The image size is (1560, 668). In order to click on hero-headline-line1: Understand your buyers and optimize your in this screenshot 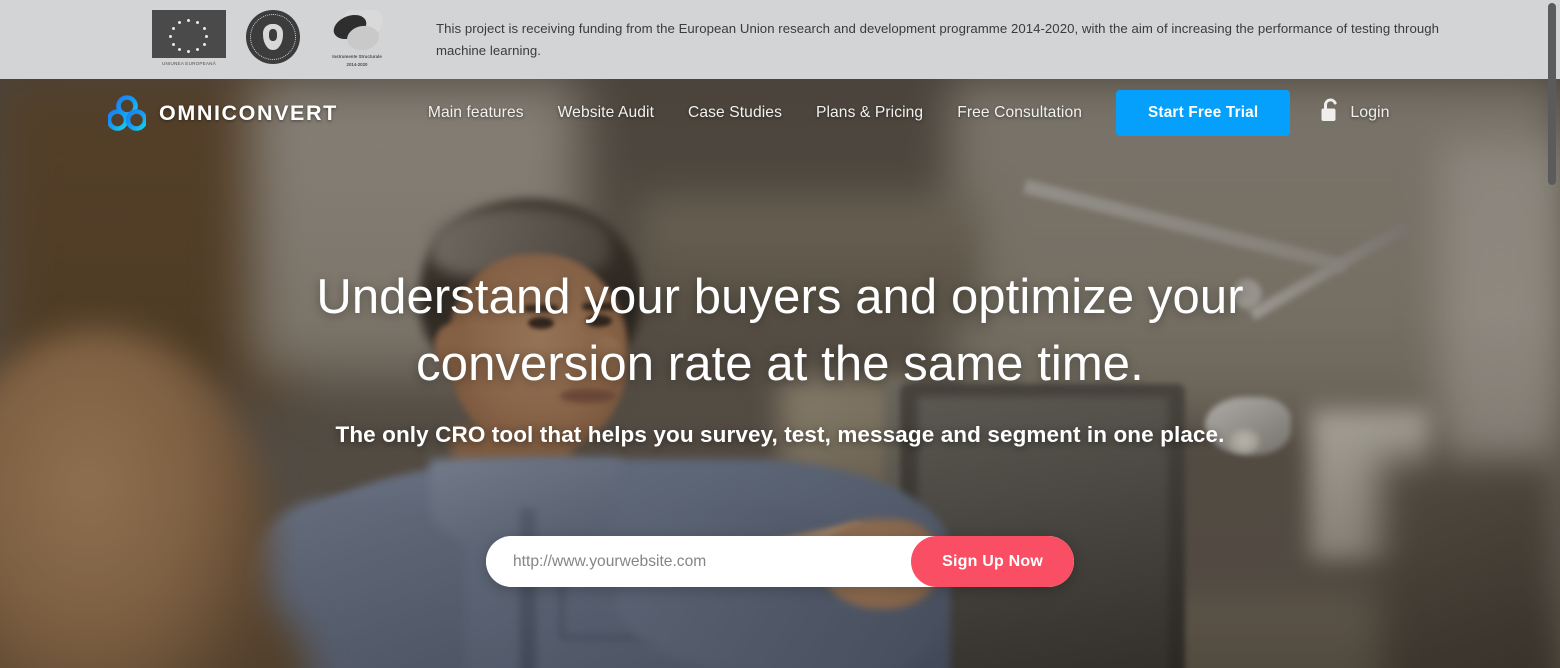, I will do `click(780, 297)`.